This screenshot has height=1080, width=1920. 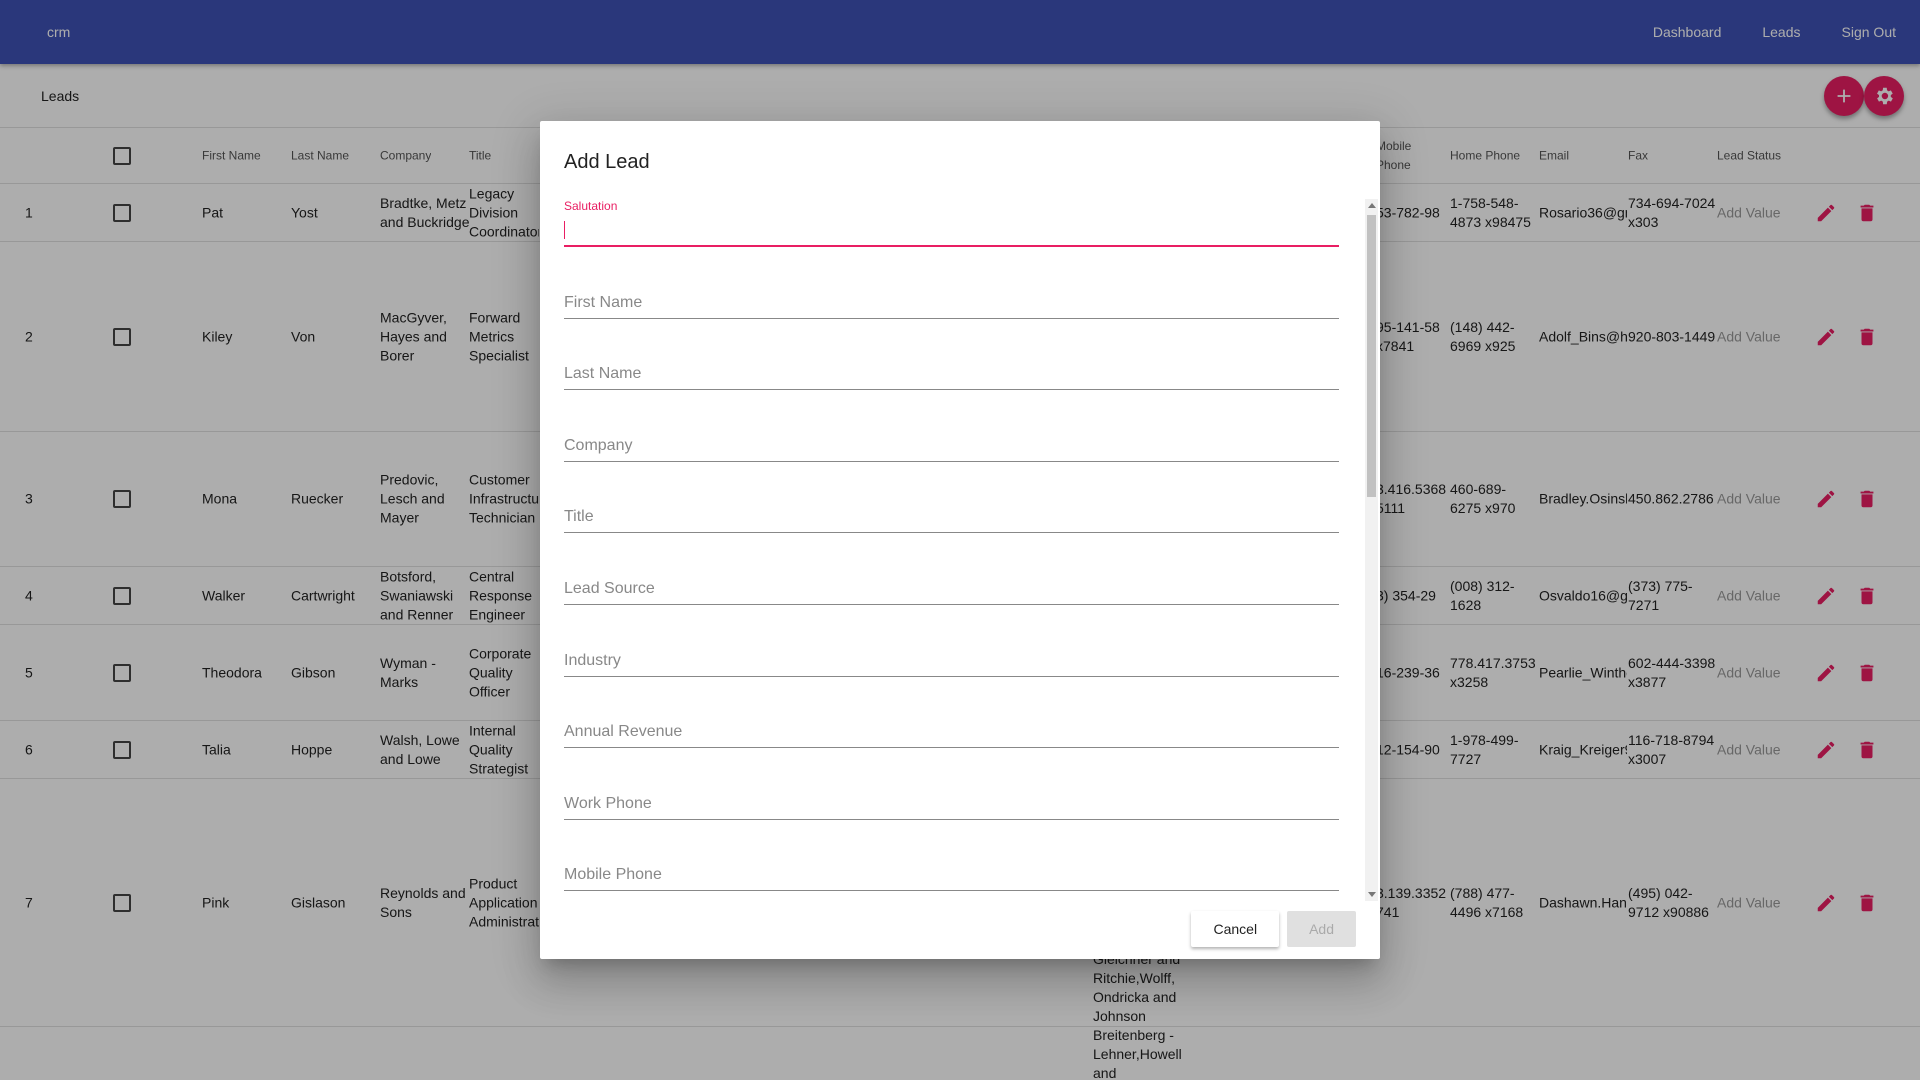 I want to click on field-label: Salutation, so click(x=591, y=206).